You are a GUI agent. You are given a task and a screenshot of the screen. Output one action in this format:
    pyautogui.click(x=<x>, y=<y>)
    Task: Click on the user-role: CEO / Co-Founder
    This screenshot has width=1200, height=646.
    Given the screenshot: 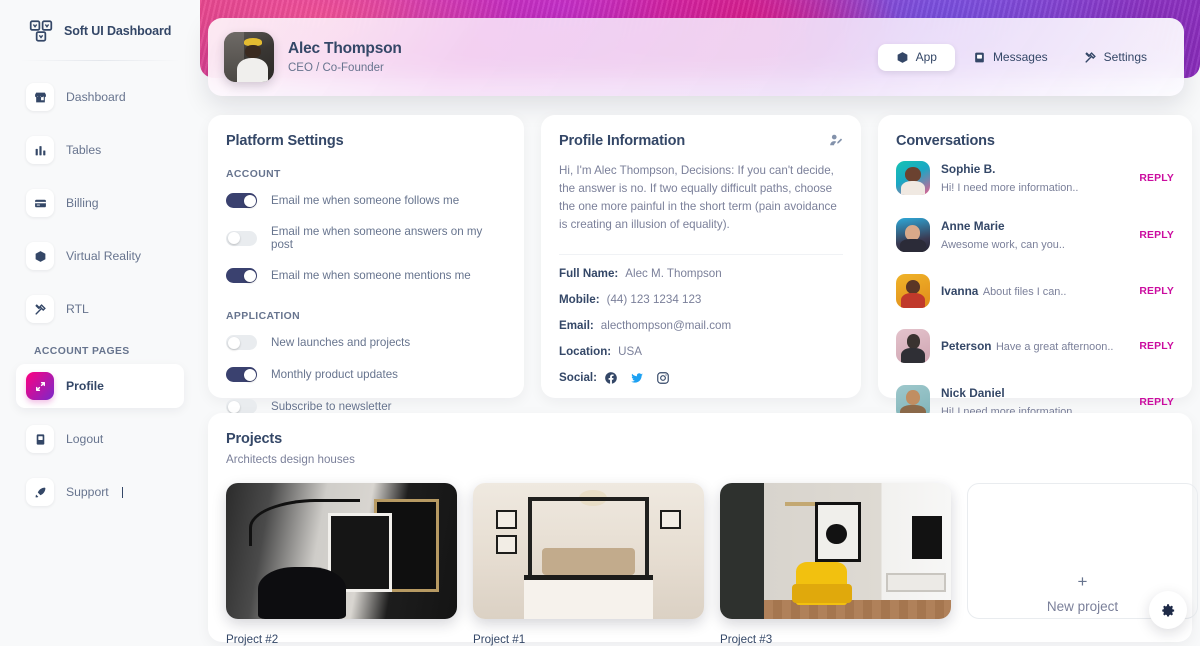 What is the action you would take?
    pyautogui.click(x=336, y=68)
    